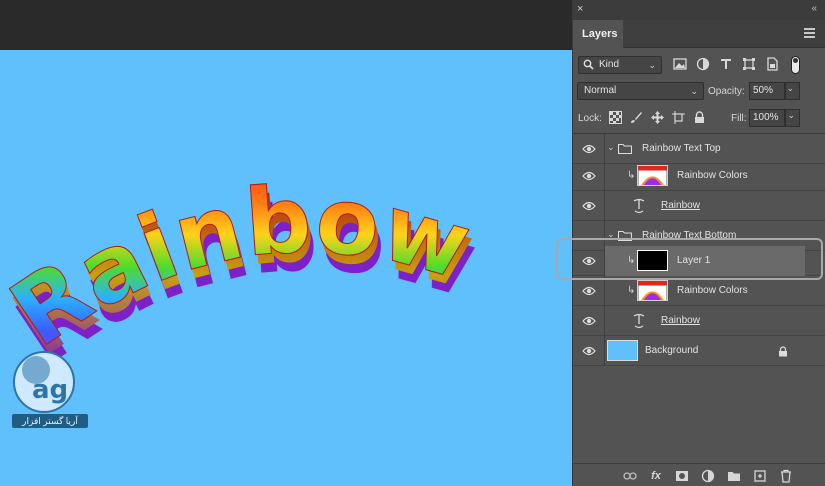 This screenshot has height=486, width=825. I want to click on lock-position-icon, so click(657, 117).